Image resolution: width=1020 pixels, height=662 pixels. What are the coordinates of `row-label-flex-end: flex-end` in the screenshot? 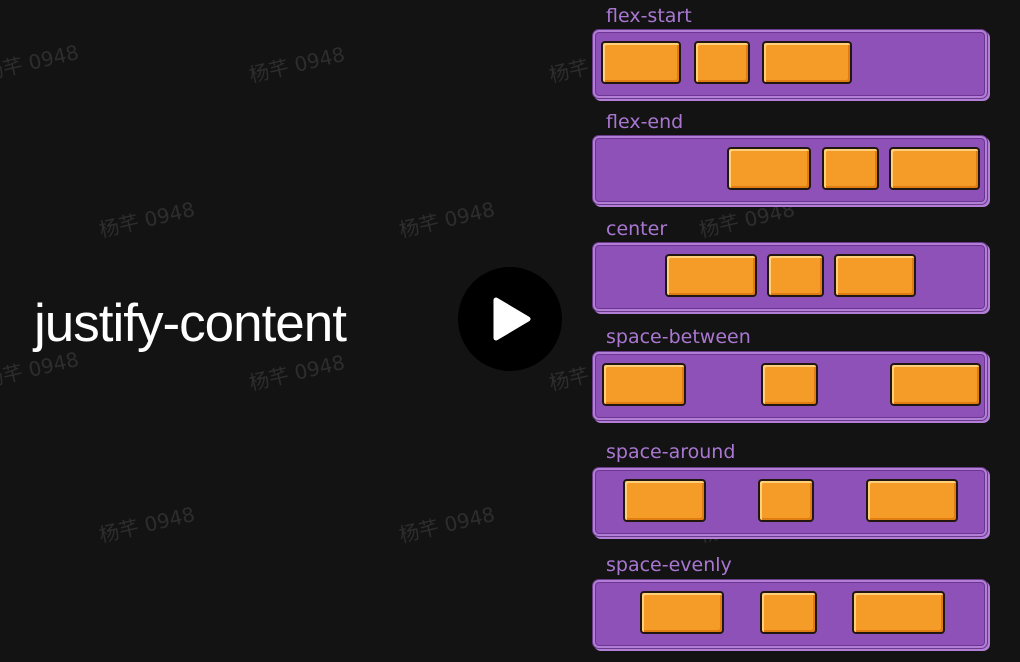 It's located at (645, 122).